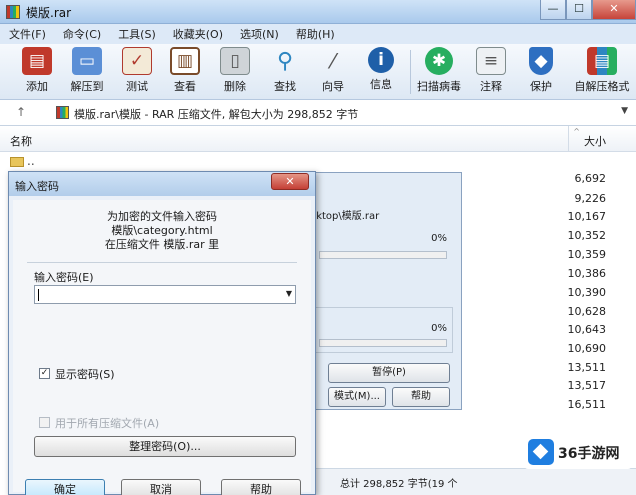  I want to click on add-button: ▤ 添加, so click(37, 70).